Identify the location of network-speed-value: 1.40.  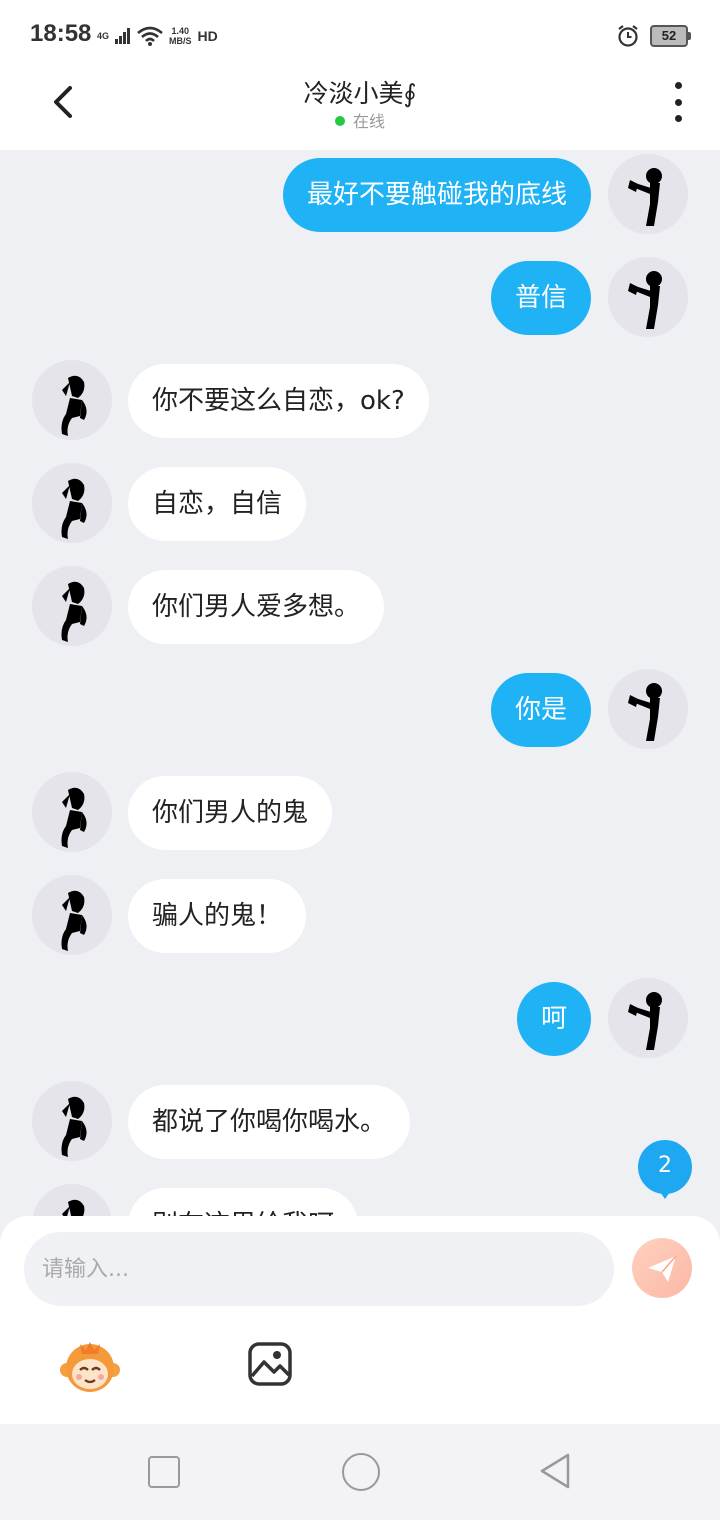
(180, 31).